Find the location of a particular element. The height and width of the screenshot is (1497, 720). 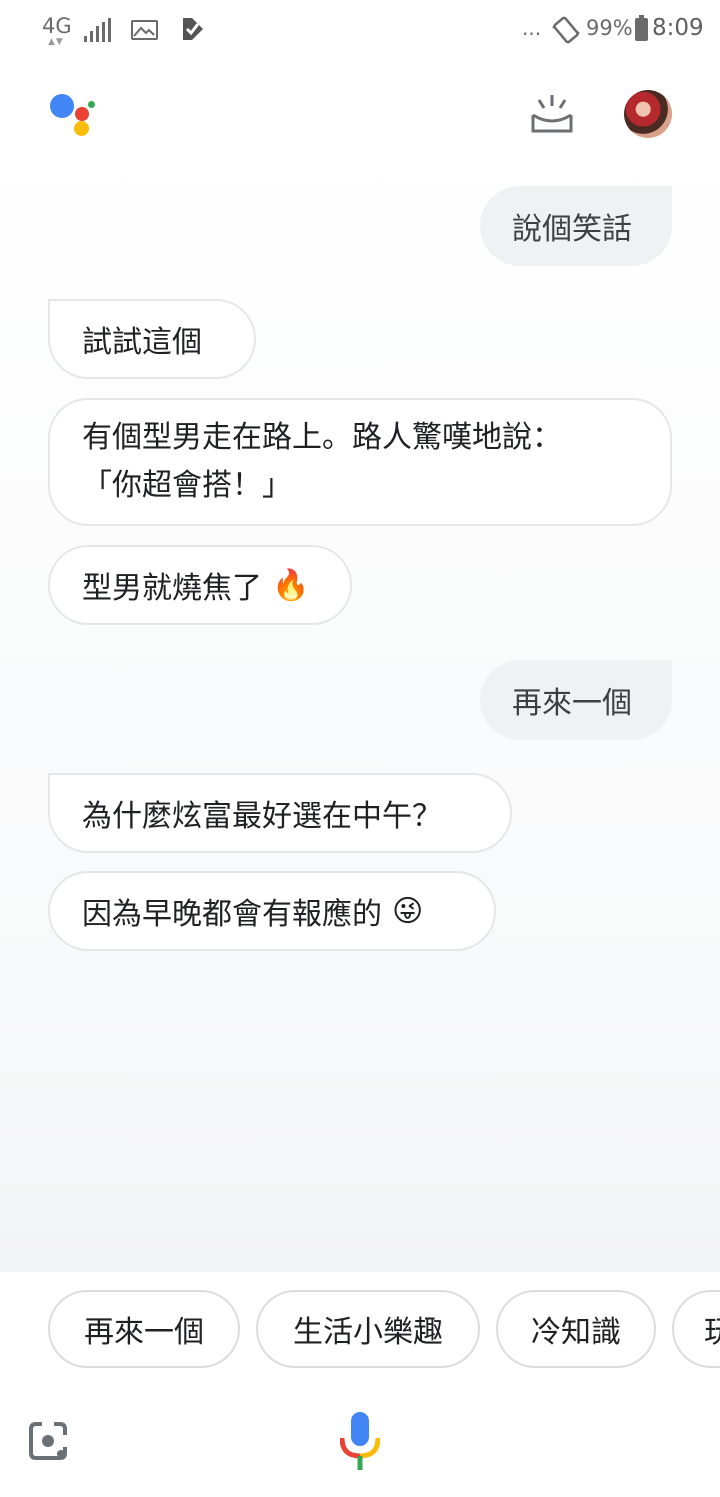

assistant-message: 為什麼炫富最好選在中午？ is located at coordinates (280, 813).